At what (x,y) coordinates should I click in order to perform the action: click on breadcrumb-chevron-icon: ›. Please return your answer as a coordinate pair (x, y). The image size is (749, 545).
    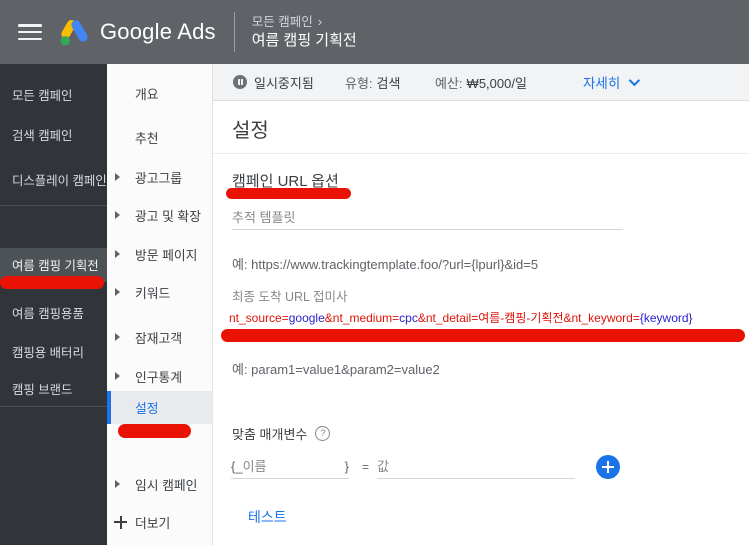
    Looking at the image, I should click on (320, 21).